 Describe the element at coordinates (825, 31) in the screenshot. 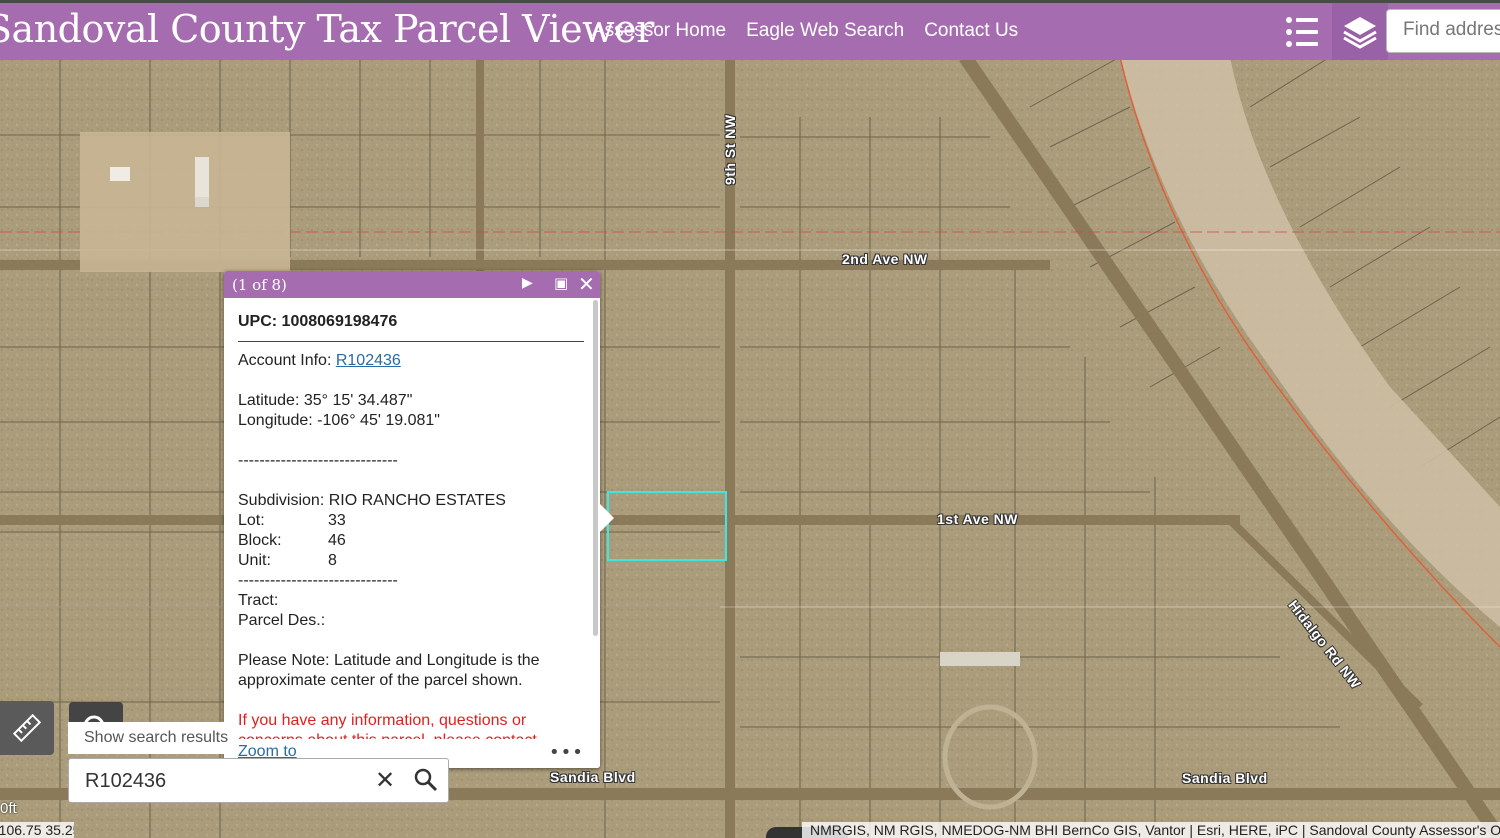

I see `nav-eagle-web-search: Eagle Web Search` at that location.